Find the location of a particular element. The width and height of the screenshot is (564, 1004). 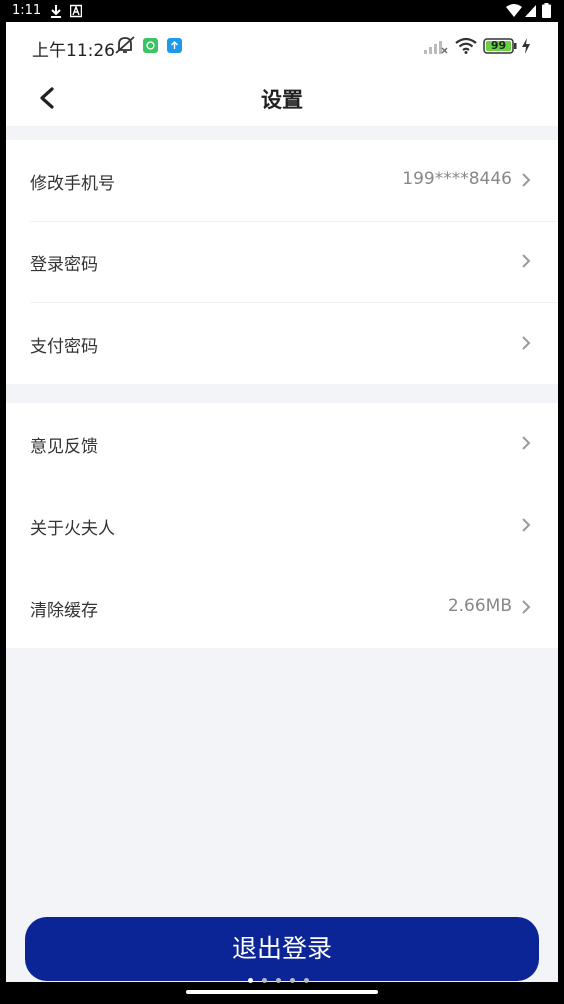

row-label: 登录密码 is located at coordinates (64, 265).